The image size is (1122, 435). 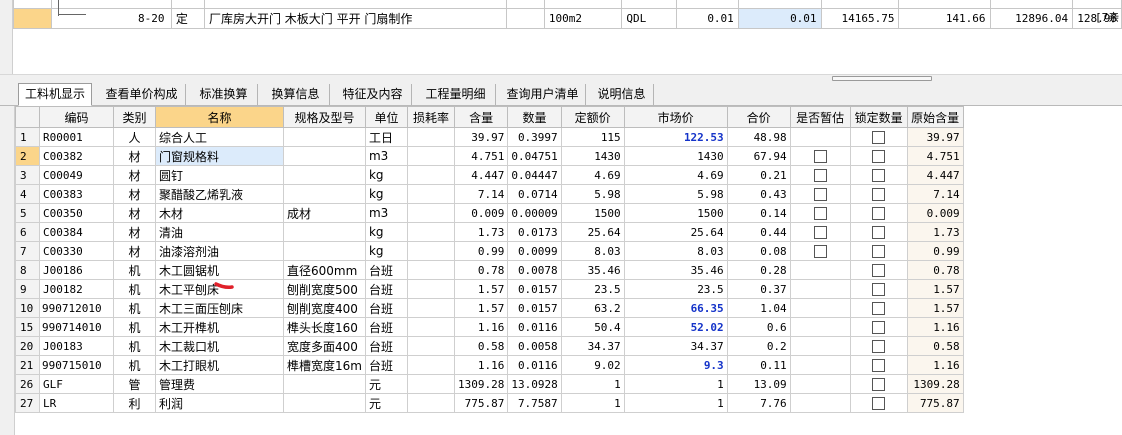 I want to click on cell-code: C00049, so click(x=76, y=175).